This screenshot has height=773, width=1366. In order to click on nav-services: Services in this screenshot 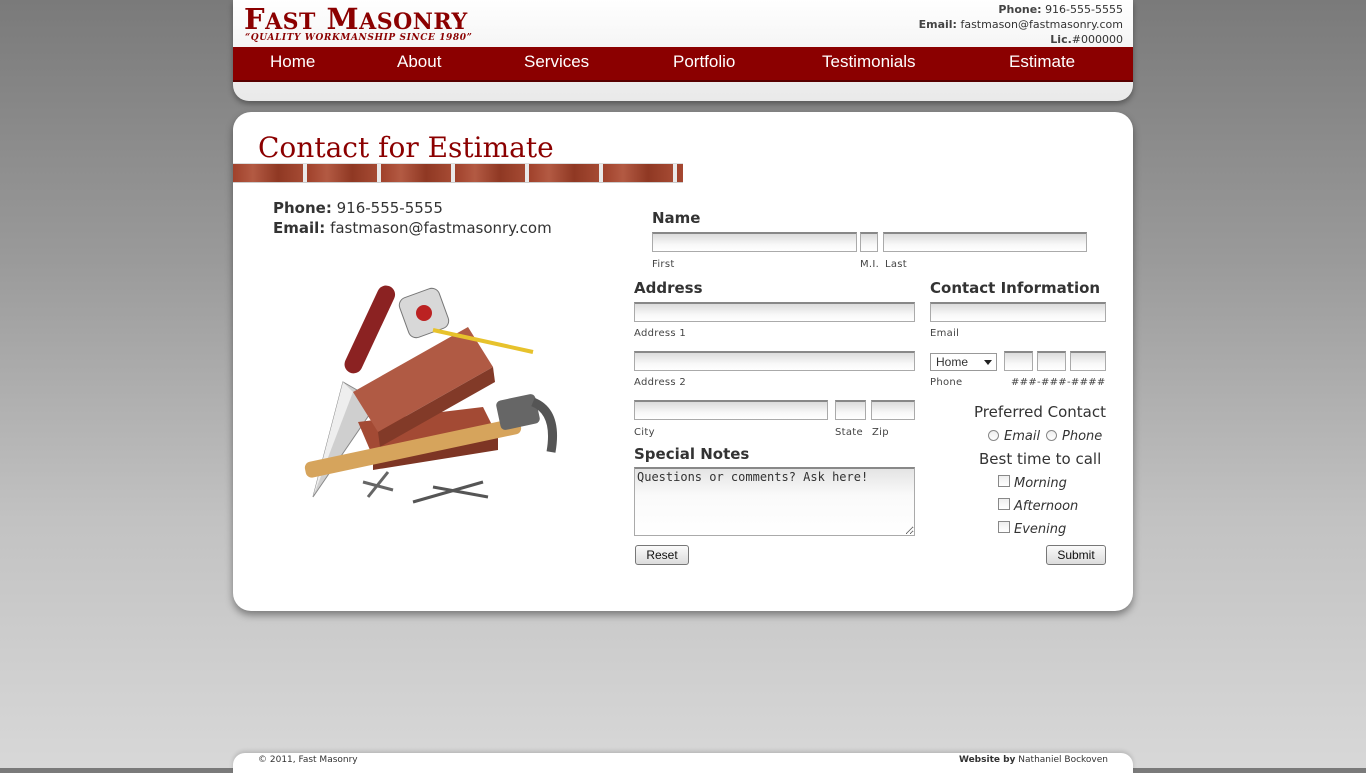, I will do `click(556, 62)`.